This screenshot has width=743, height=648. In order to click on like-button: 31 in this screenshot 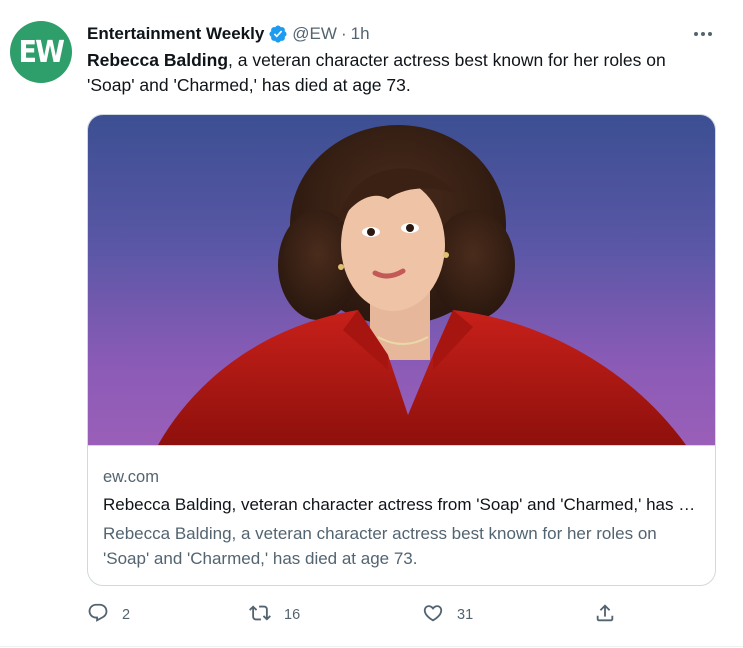, I will do `click(447, 615)`.